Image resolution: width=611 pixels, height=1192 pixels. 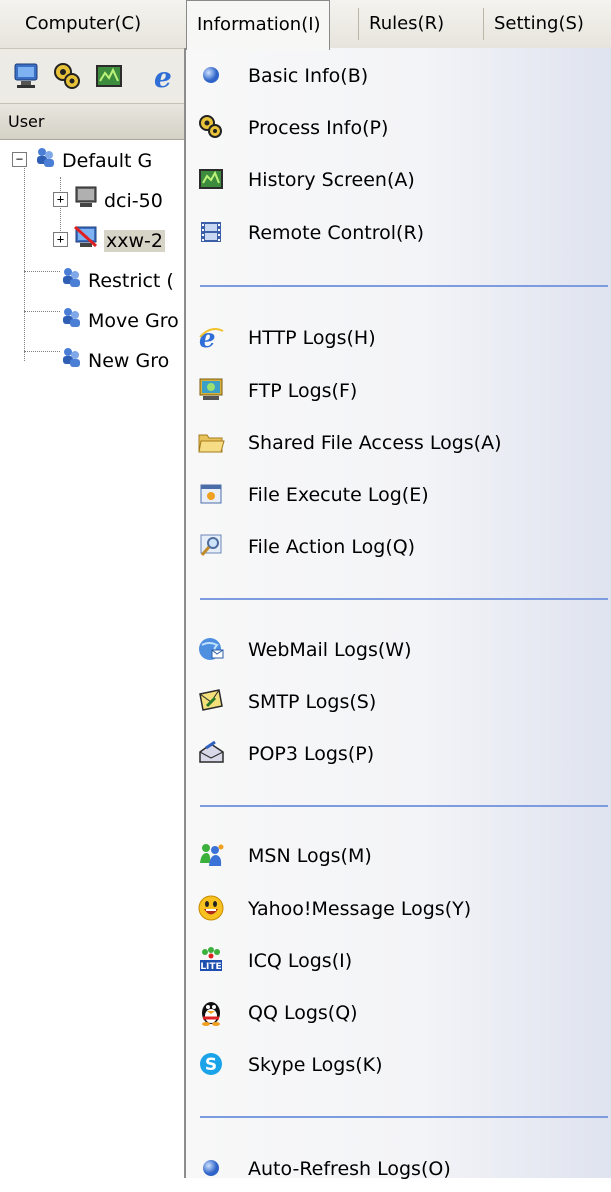 I want to click on tree-item-computer: dci-50, so click(x=118, y=201).